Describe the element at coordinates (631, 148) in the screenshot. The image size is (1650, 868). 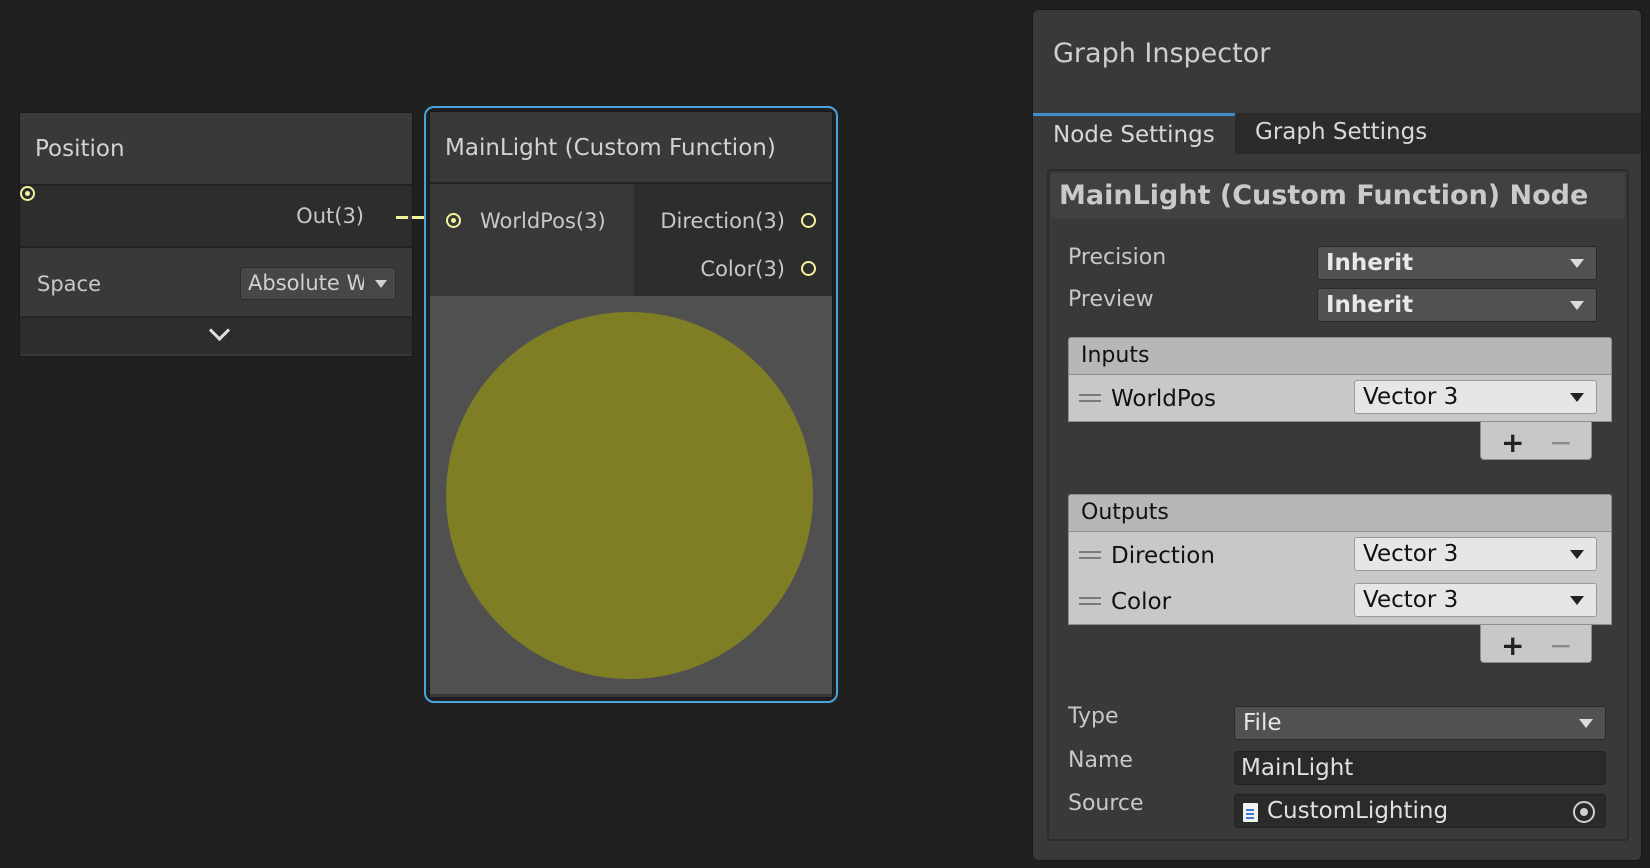
I see `mainlight-node-title: MainLight (Custom Function)` at that location.